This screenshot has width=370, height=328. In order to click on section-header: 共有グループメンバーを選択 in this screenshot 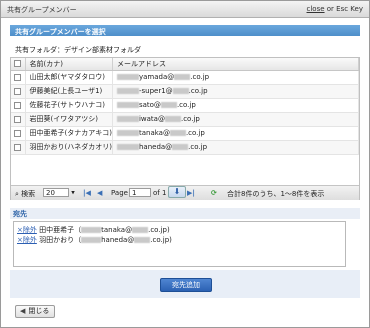, I will do `click(185, 30)`.